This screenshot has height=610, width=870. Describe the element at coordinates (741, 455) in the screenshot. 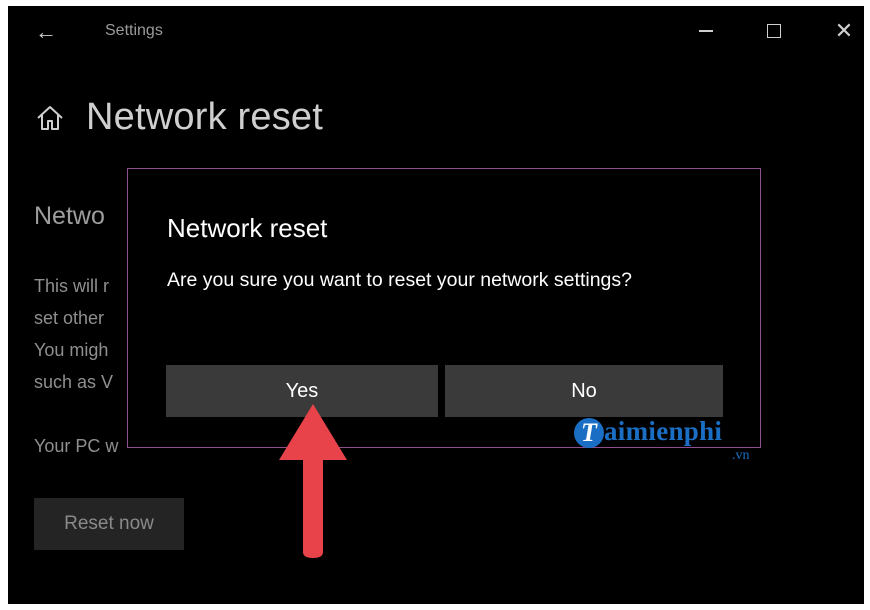

I see `watermark-suffix: .vn` at that location.